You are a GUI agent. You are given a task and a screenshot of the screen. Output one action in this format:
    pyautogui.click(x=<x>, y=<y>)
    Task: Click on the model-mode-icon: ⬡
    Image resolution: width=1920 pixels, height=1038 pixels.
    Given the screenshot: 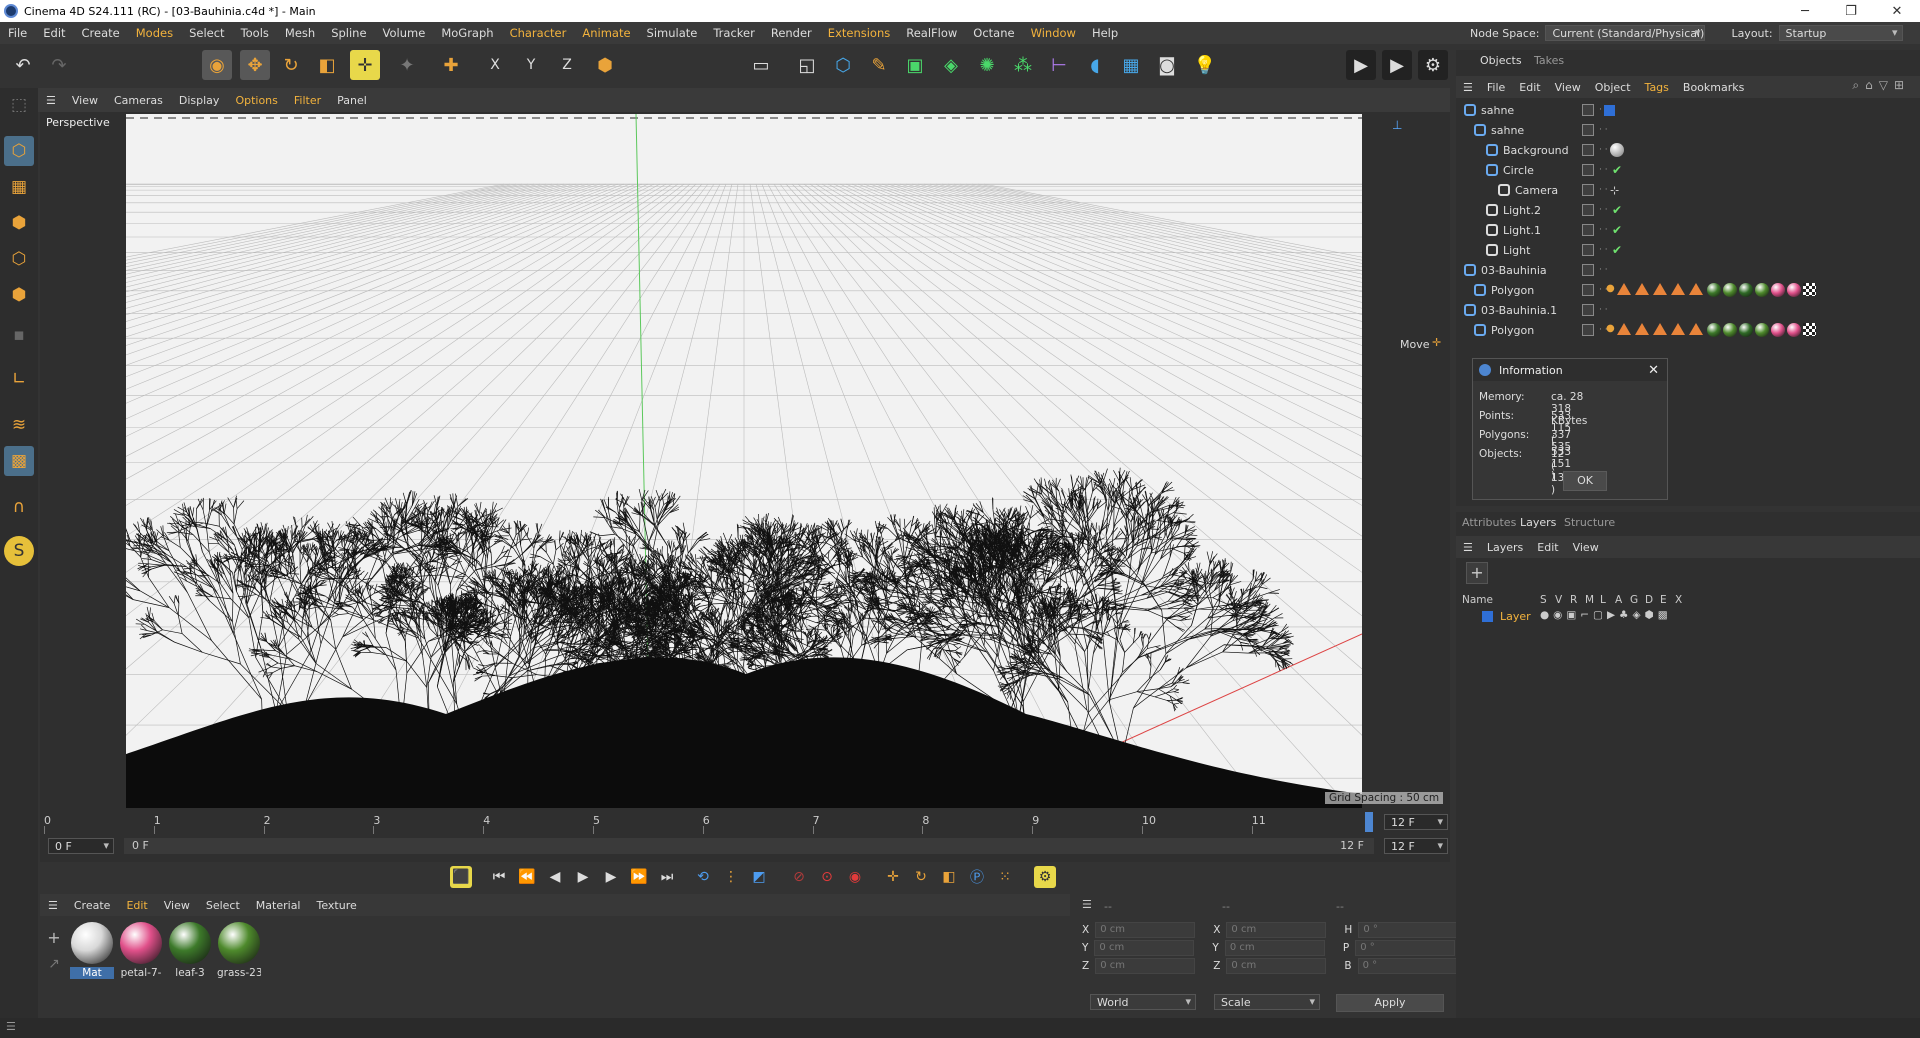 What is the action you would take?
    pyautogui.click(x=19, y=151)
    